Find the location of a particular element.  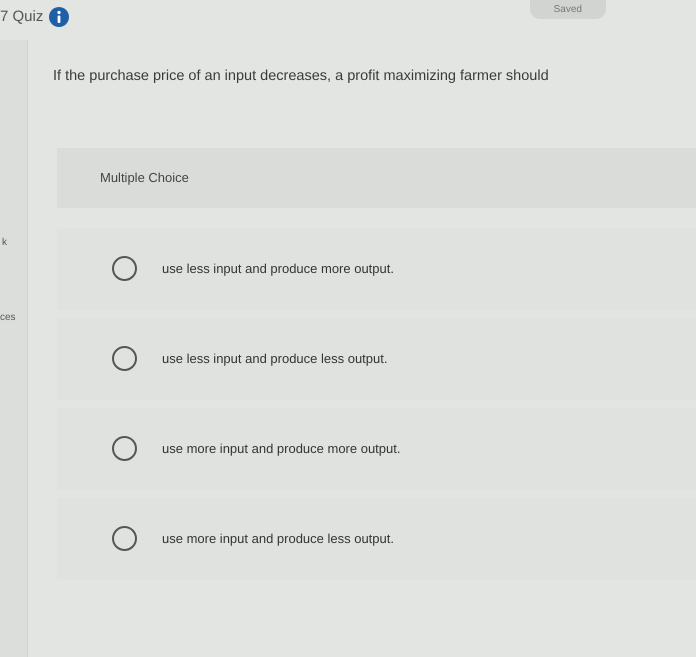

sidebar-item: k is located at coordinates (13, 242).